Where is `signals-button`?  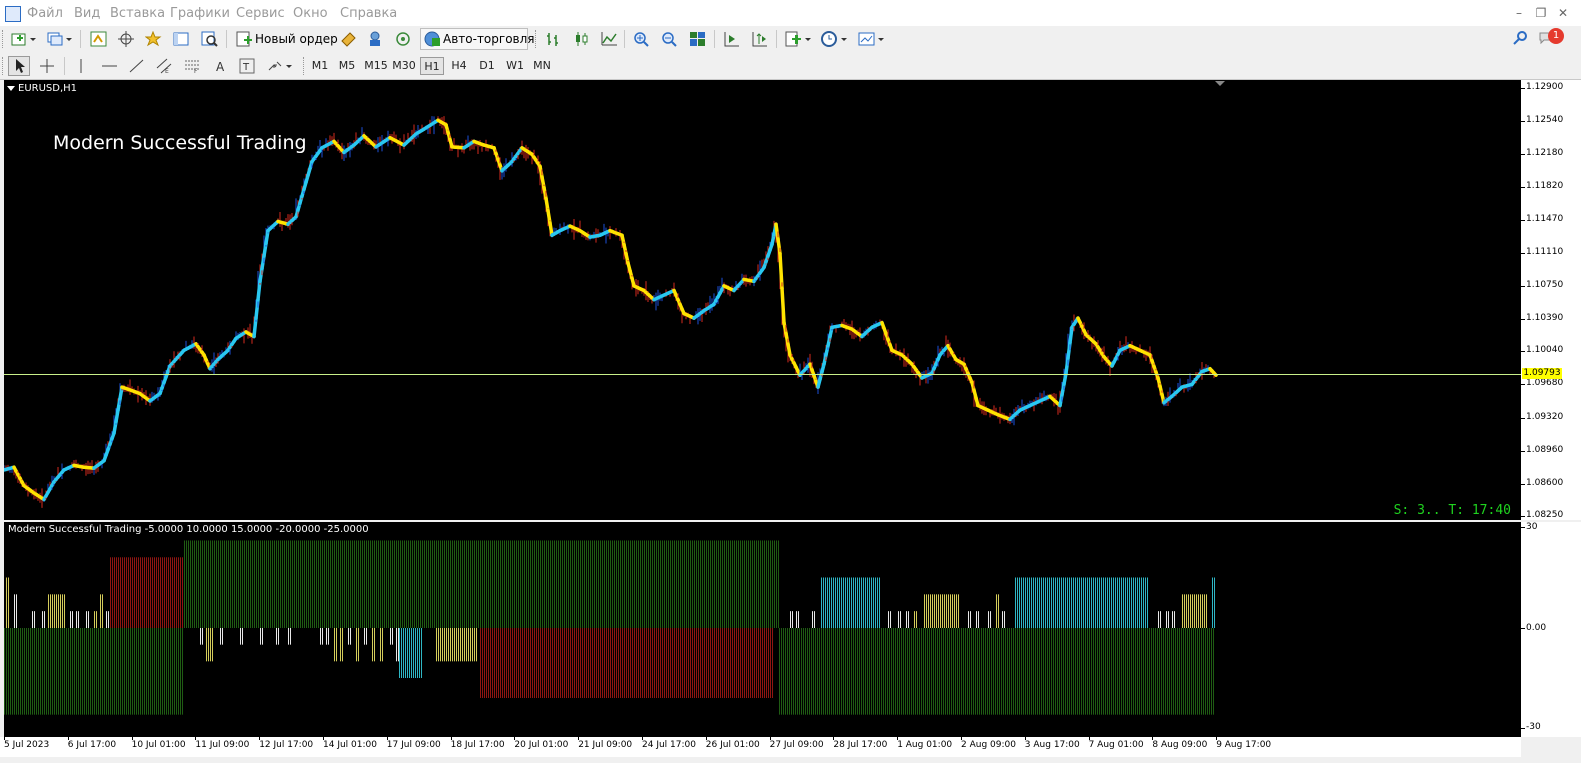 signals-button is located at coordinates (403, 39).